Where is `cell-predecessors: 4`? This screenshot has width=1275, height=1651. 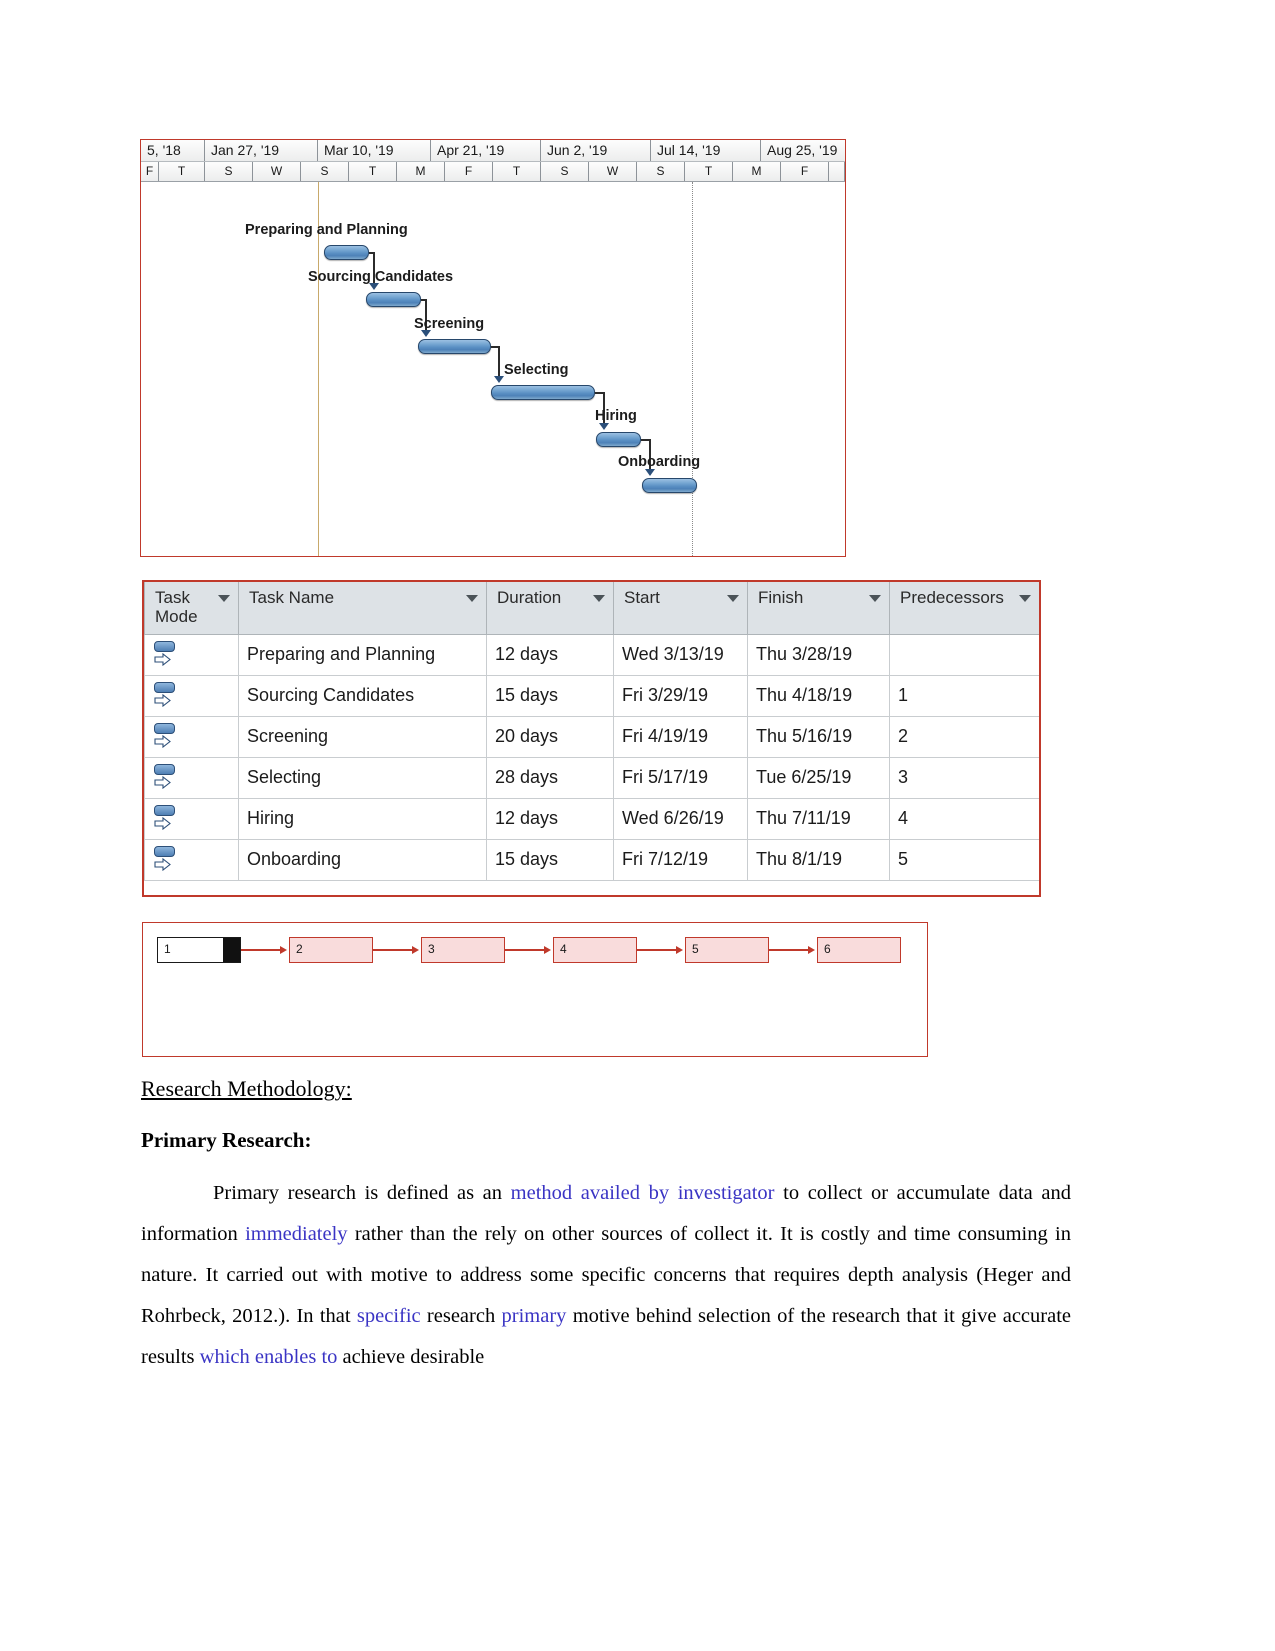 cell-predecessors: 4 is located at coordinates (964, 818).